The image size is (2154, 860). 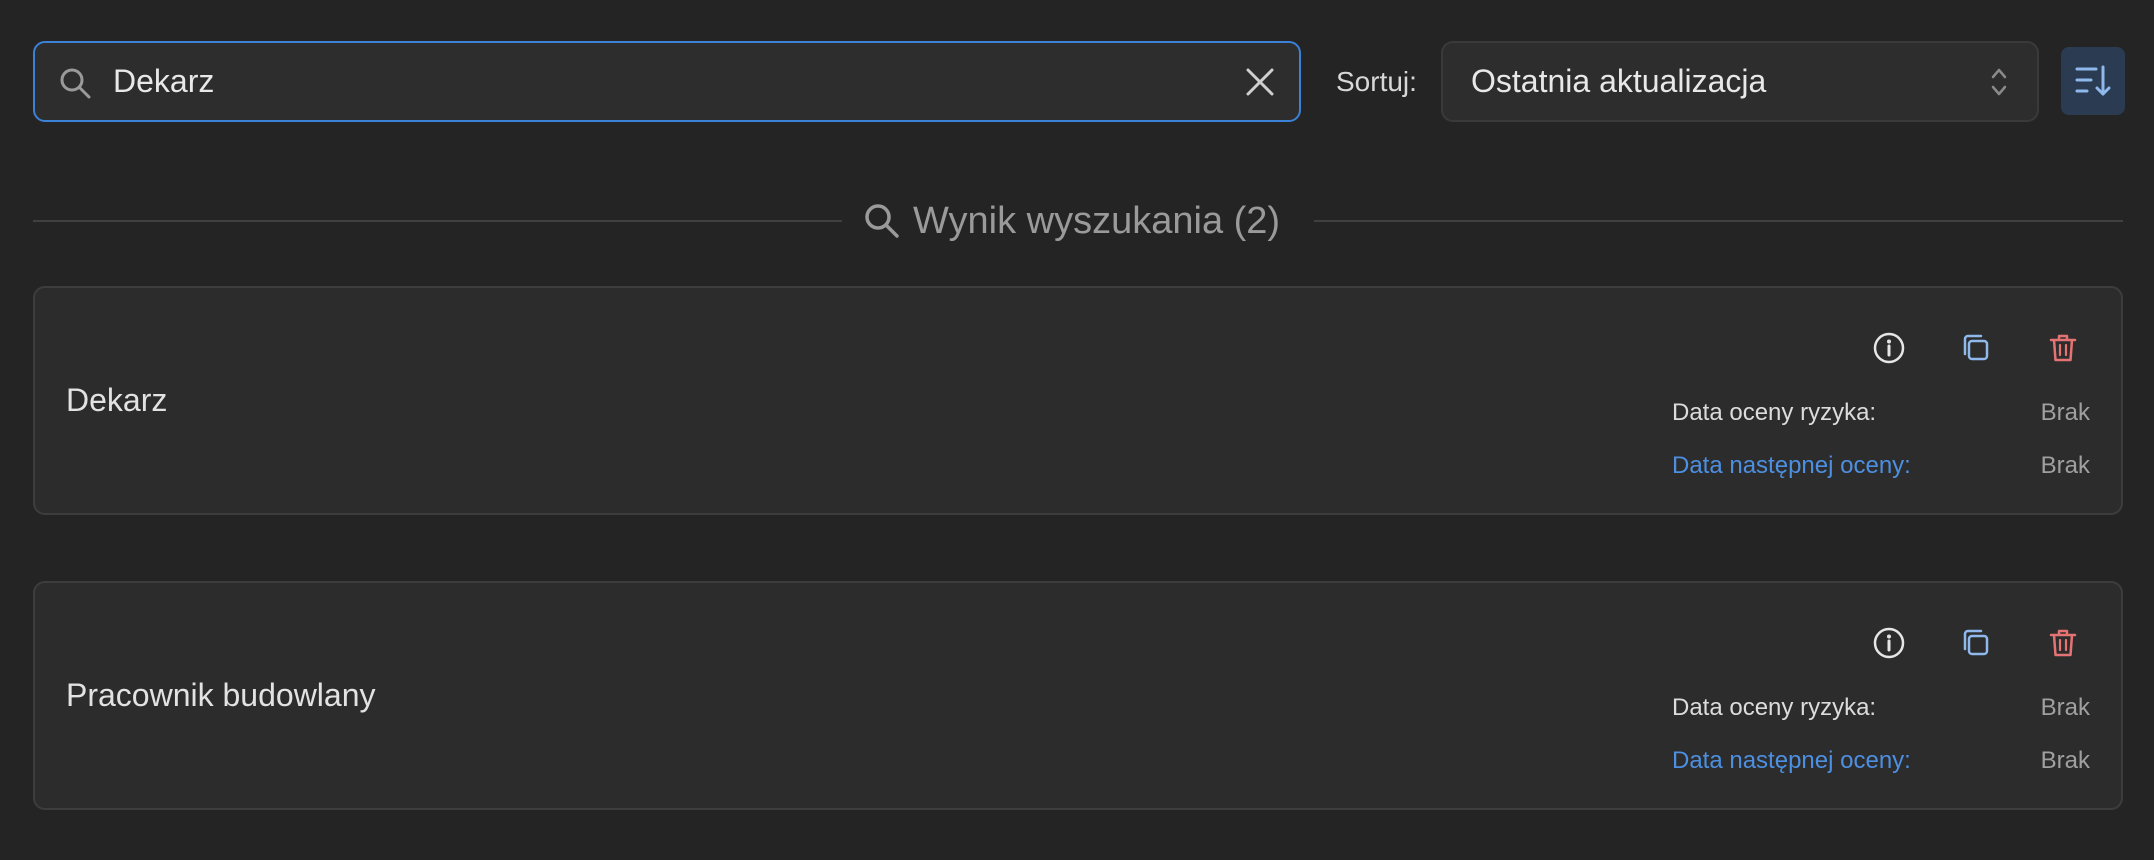 What do you see at coordinates (1619, 81) in the screenshot?
I see `sort-selected-value: Ostatnia aktualizacja` at bounding box center [1619, 81].